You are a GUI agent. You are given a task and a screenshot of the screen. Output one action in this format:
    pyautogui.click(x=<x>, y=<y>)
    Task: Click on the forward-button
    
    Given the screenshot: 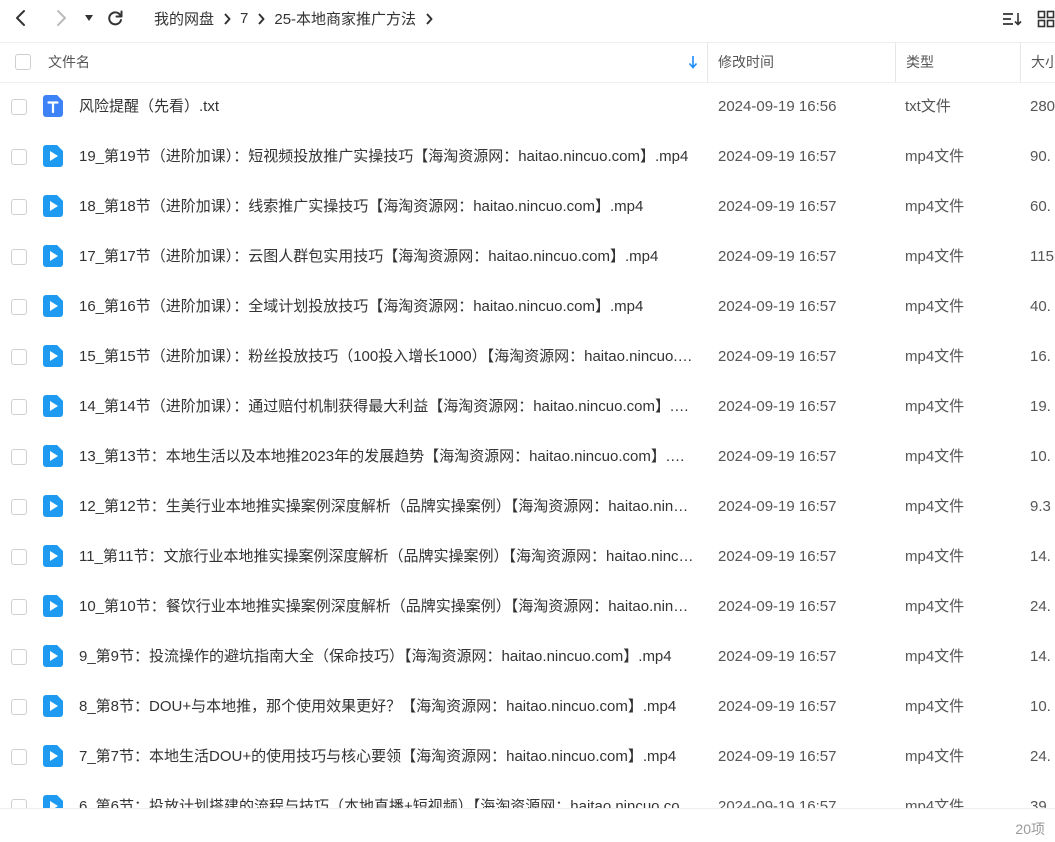 What is the action you would take?
    pyautogui.click(x=61, y=18)
    